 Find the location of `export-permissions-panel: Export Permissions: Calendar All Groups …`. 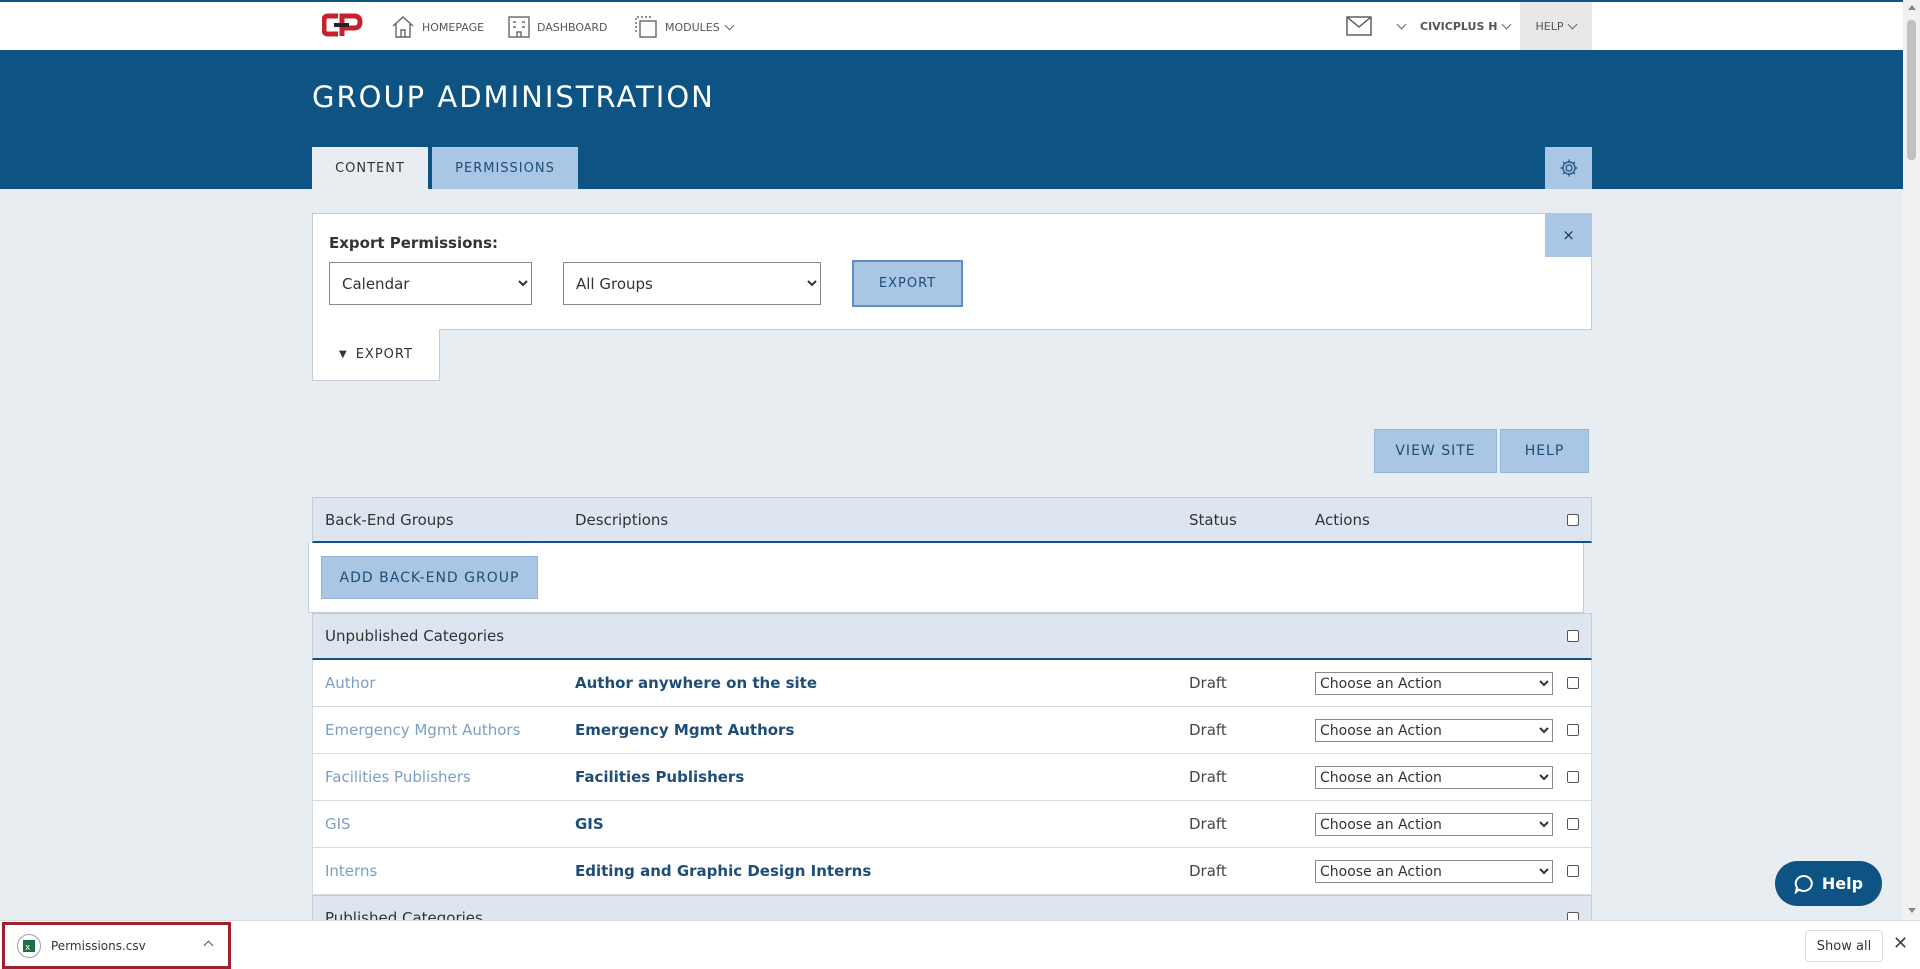

export-permissions-panel: Export Permissions: Calendar All Groups … is located at coordinates (952, 271).